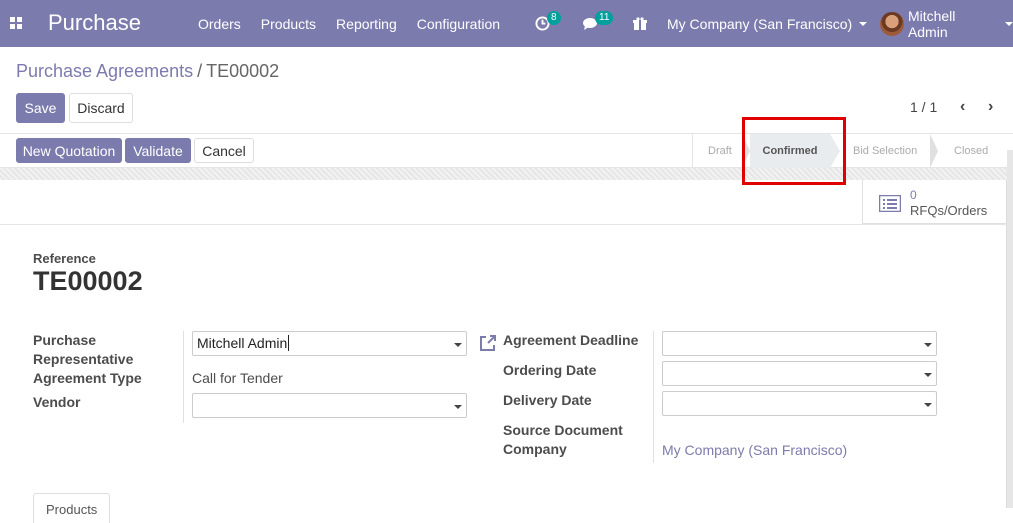  I want to click on company-value: My Company (San Francisco), so click(754, 450).